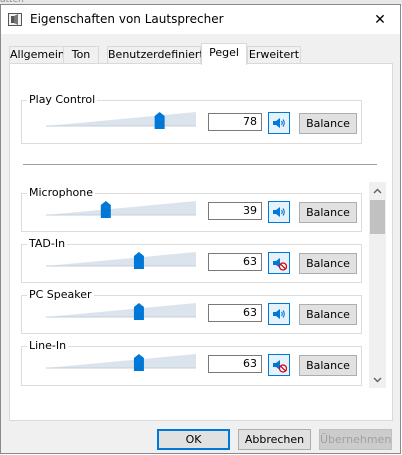  I want to click on channel-group-play-control: Play Control 78 Balance, so click(191, 118).